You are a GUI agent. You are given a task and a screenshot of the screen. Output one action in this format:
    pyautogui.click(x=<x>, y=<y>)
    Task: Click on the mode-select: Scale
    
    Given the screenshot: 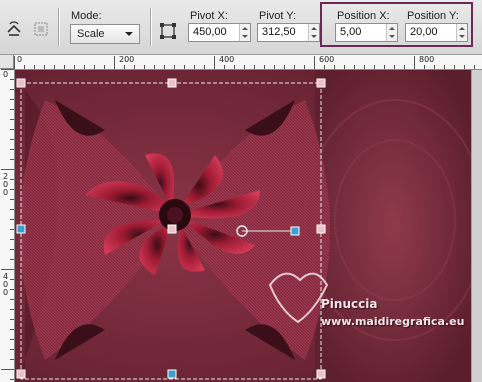 What is the action you would take?
    pyautogui.click(x=105, y=34)
    